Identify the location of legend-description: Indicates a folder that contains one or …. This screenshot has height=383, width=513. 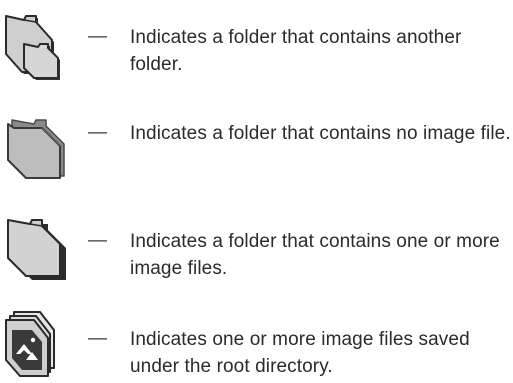
(315, 255).